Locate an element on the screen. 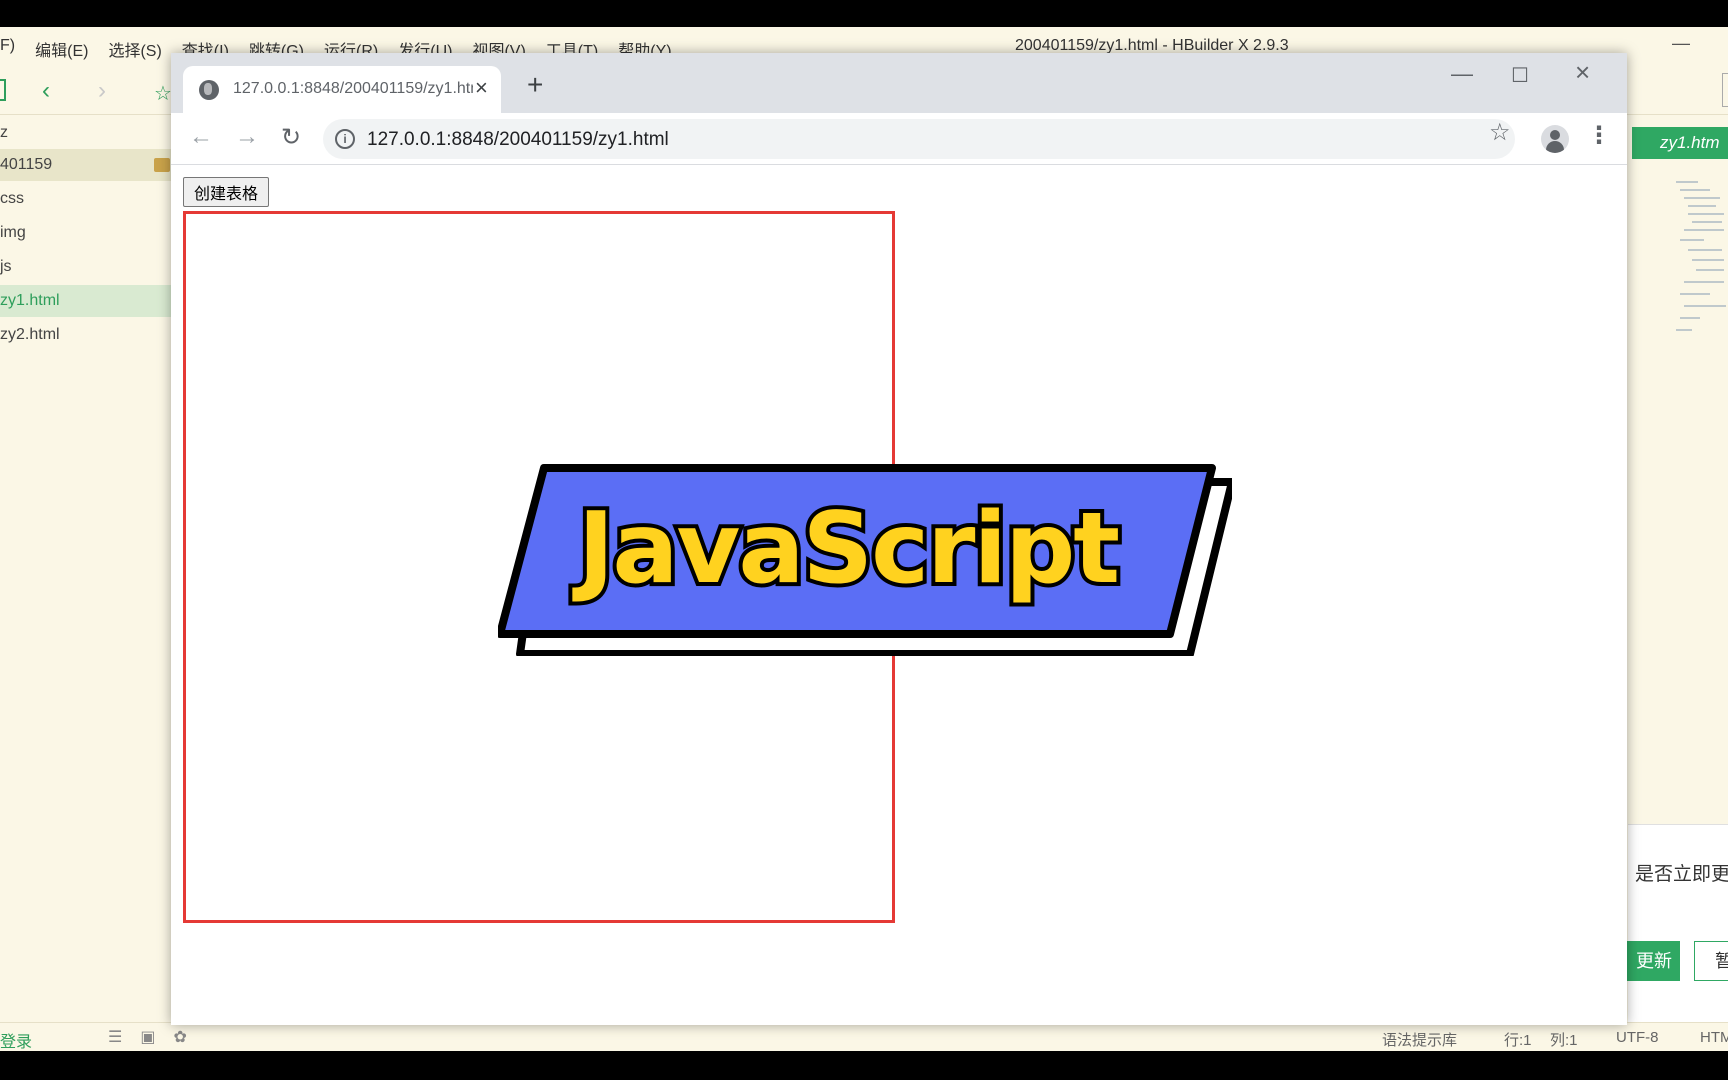 The width and height of the screenshot is (1728, 1080). menu-item: 选择(S) is located at coordinates (134, 49).